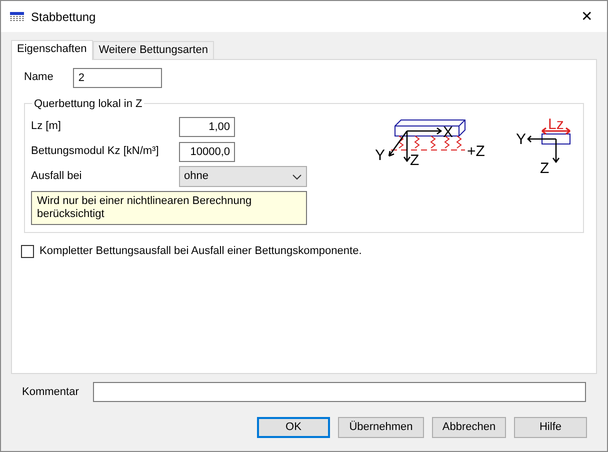 This screenshot has height=452, width=608. What do you see at coordinates (587, 16) in the screenshot?
I see `close-button: ✕` at bounding box center [587, 16].